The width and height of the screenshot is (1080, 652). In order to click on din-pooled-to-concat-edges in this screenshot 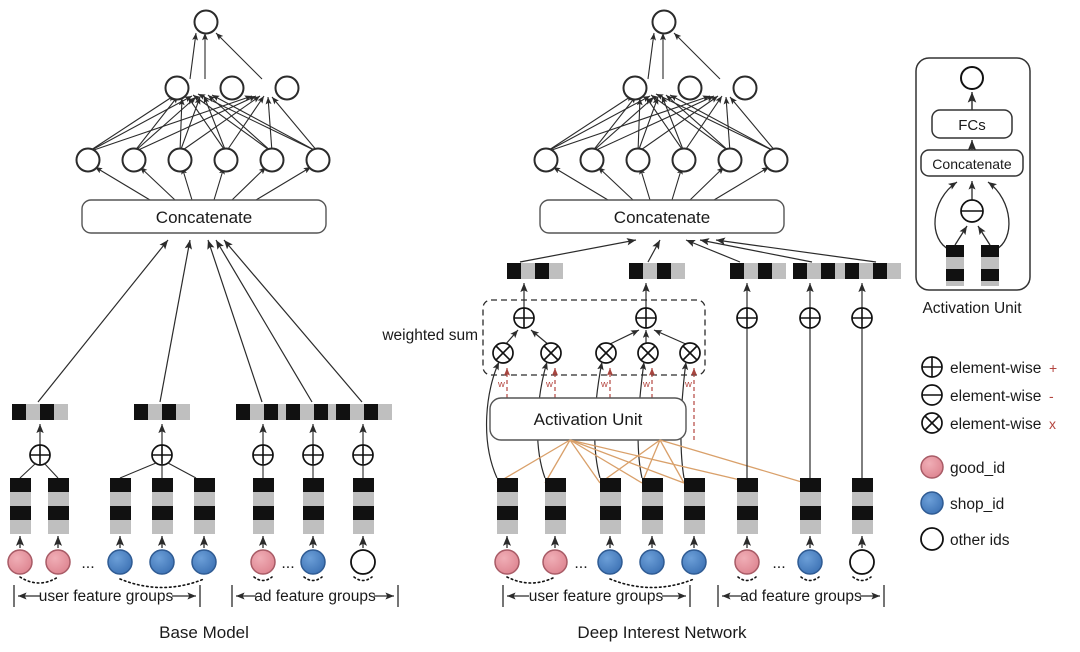, I will do `click(698, 250)`.